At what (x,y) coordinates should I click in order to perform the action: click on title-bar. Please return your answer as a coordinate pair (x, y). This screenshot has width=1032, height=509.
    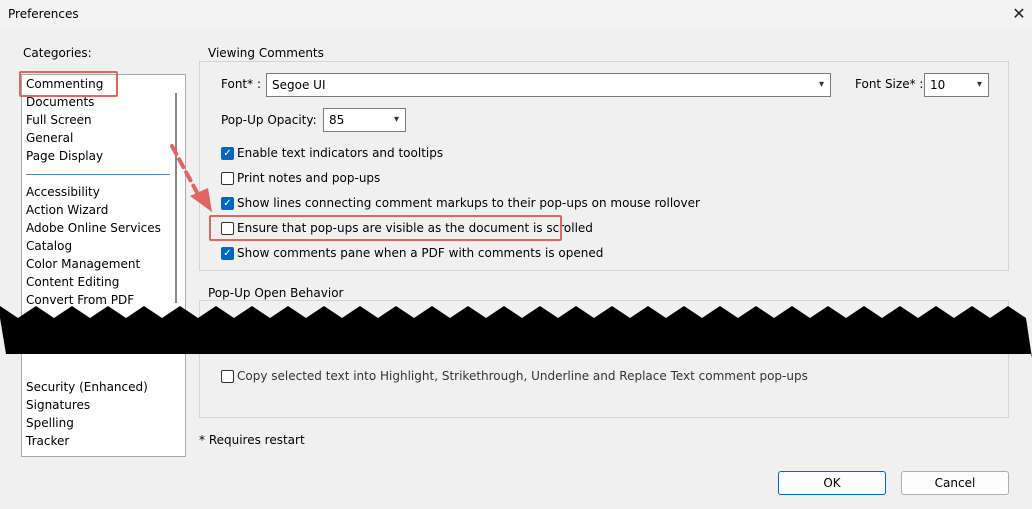
    Looking at the image, I should click on (516, 15).